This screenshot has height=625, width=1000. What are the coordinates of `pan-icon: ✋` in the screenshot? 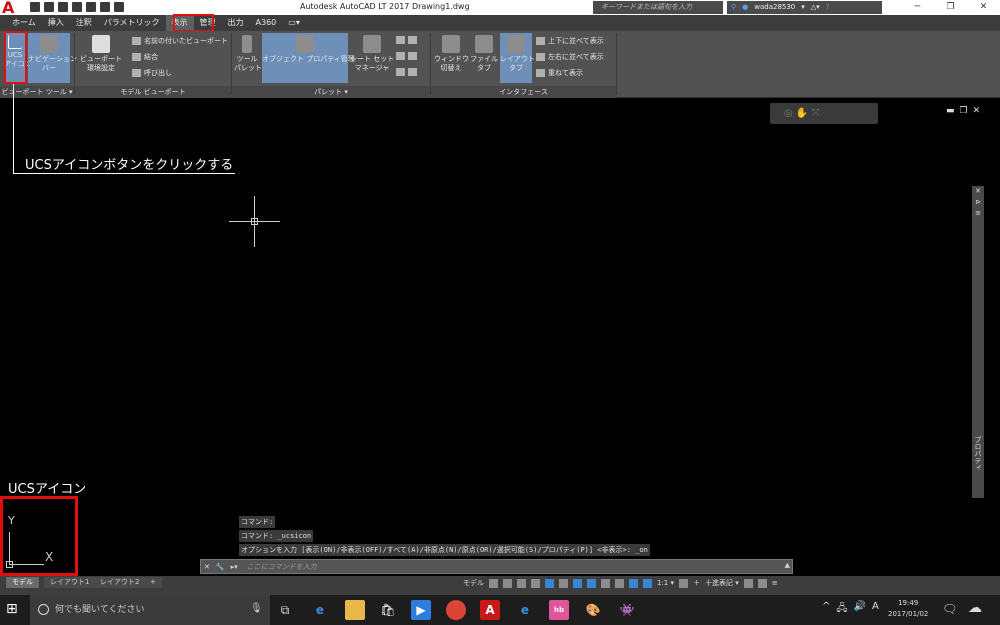 It's located at (802, 113).